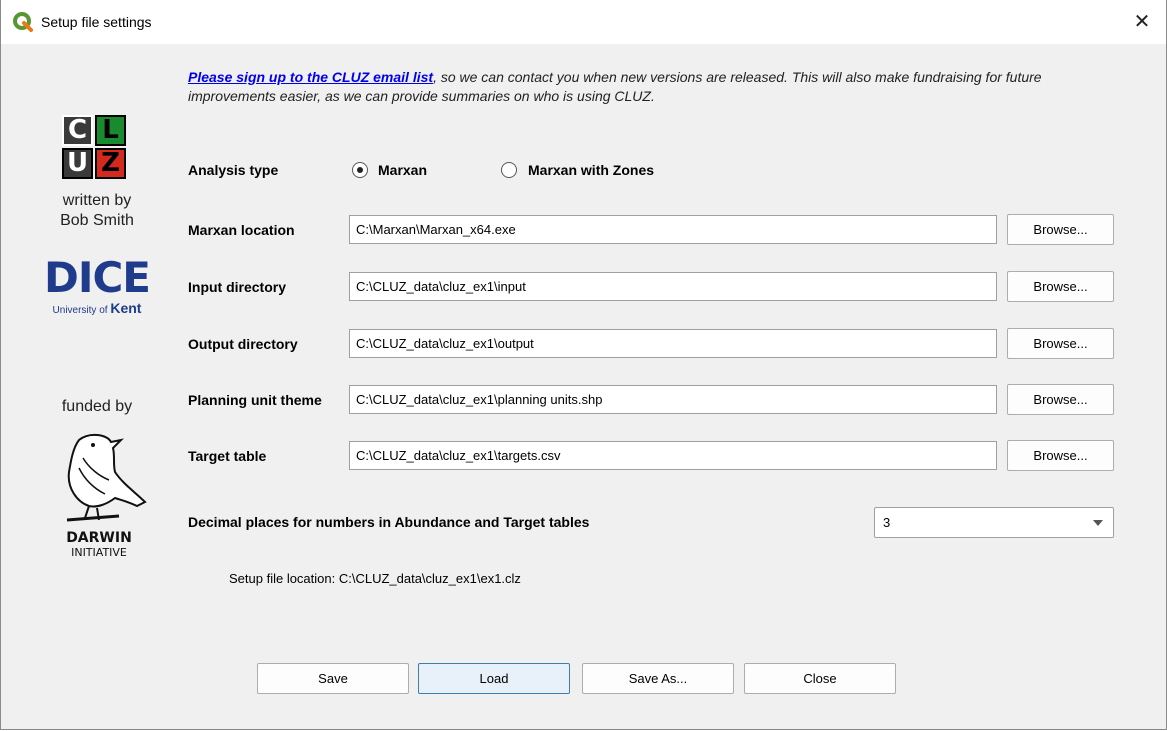 Image resolution: width=1167 pixels, height=731 pixels. What do you see at coordinates (820, 678) in the screenshot?
I see `close-button: Close` at bounding box center [820, 678].